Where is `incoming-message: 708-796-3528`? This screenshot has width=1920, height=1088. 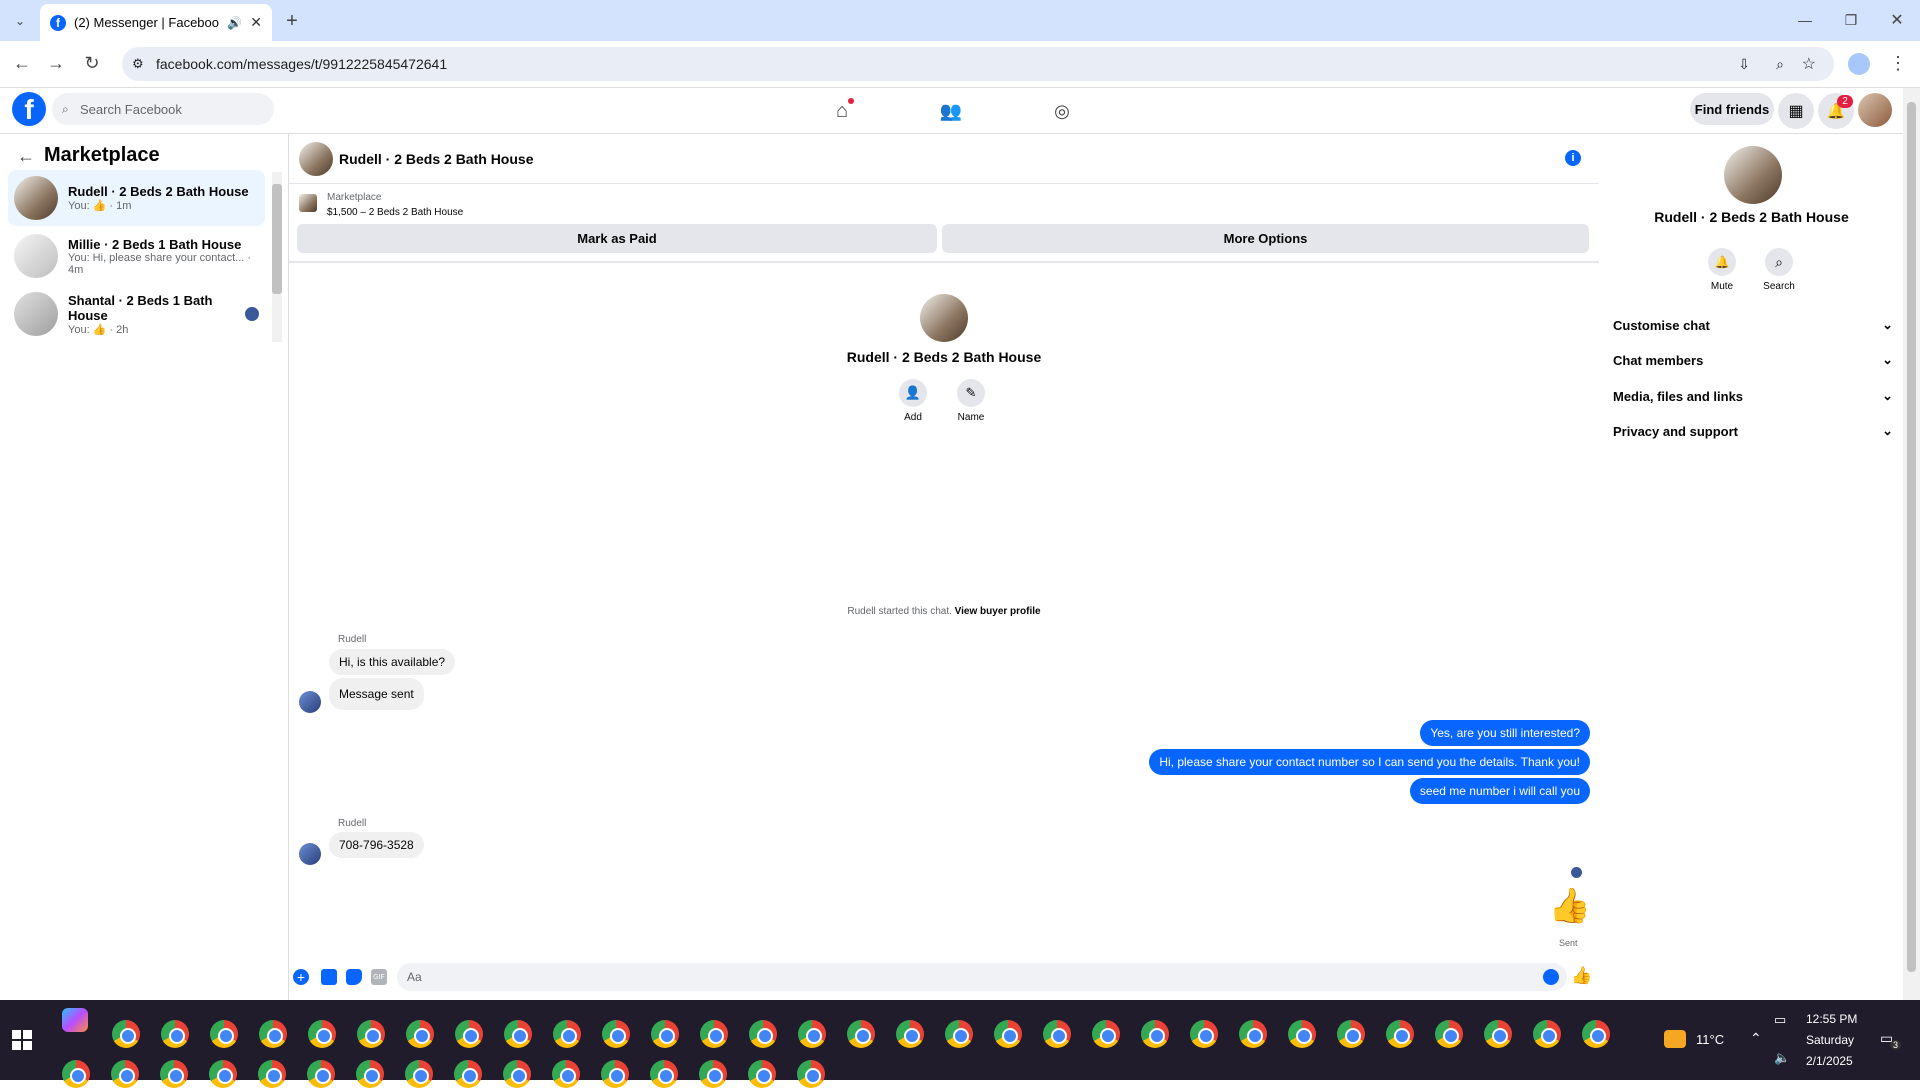 incoming-message: 708-796-3528 is located at coordinates (376, 845).